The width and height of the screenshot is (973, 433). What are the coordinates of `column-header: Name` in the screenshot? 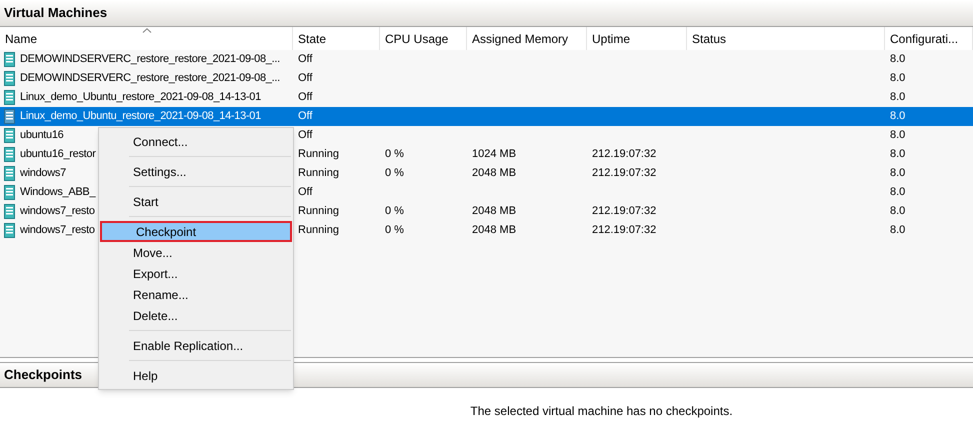 It's located at (146, 38).